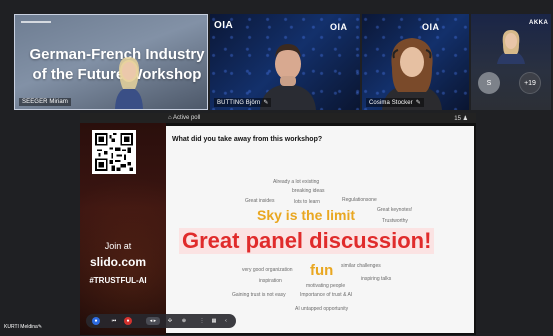 This screenshot has height=336, width=553. I want to click on active-poll-label: ⌂ Active poll, so click(184, 118).